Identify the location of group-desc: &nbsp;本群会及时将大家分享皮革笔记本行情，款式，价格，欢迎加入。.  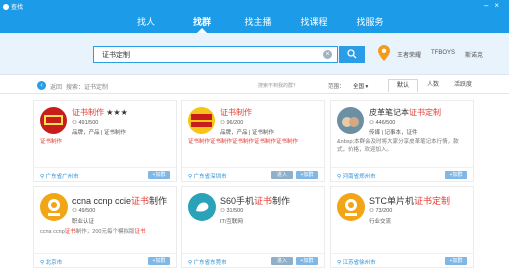
(398, 146).